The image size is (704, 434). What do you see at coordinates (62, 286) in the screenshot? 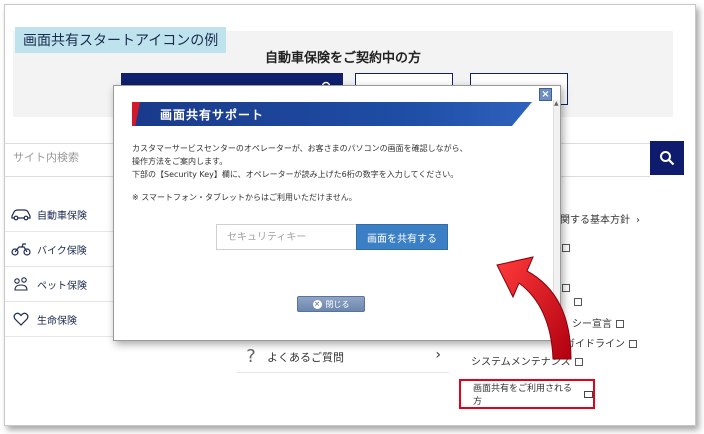
I see `nav-item-label: ペット保険` at bounding box center [62, 286].